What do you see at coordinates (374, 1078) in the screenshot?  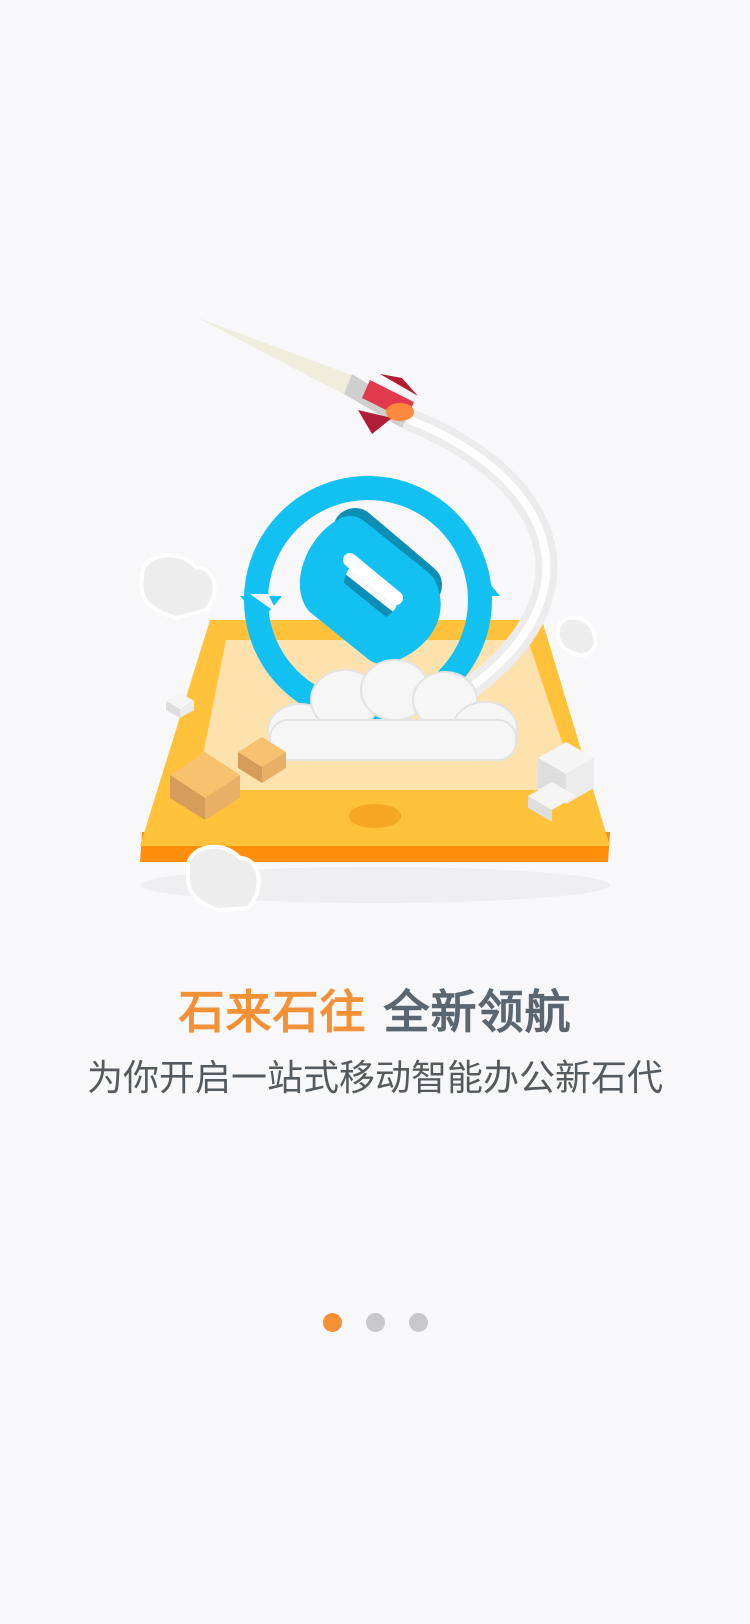 I see `onboarding-subtitle: 为你开启一站式移动智能办公新石代` at bounding box center [374, 1078].